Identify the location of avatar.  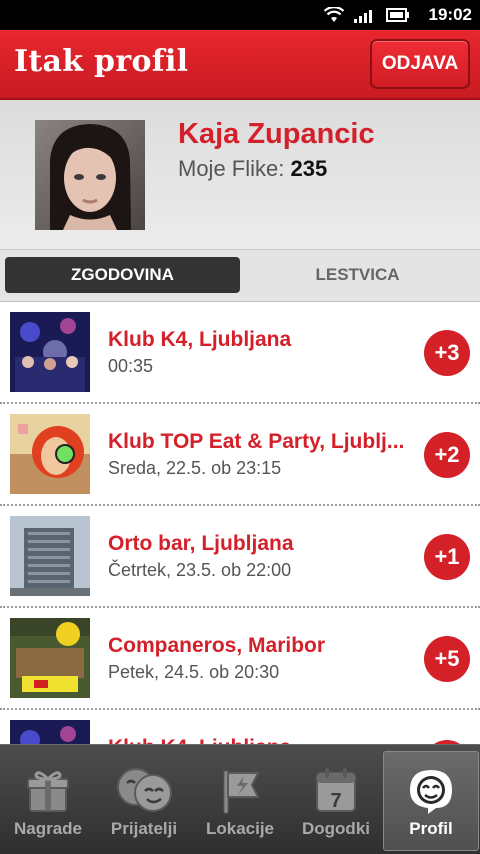
(90, 175).